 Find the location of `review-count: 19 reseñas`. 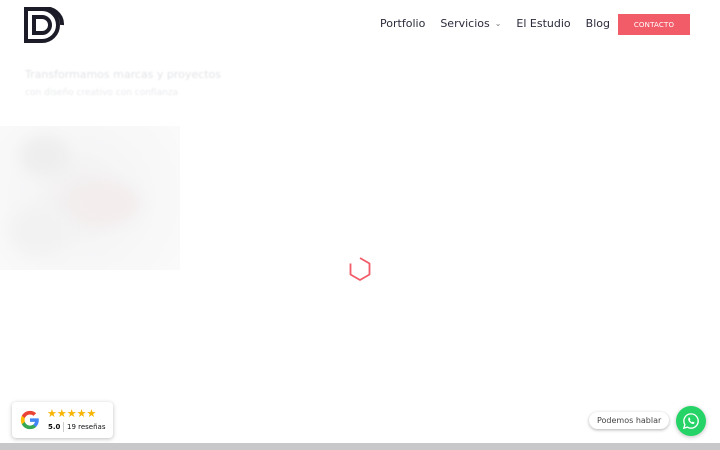

review-count: 19 reseñas is located at coordinates (86, 427).